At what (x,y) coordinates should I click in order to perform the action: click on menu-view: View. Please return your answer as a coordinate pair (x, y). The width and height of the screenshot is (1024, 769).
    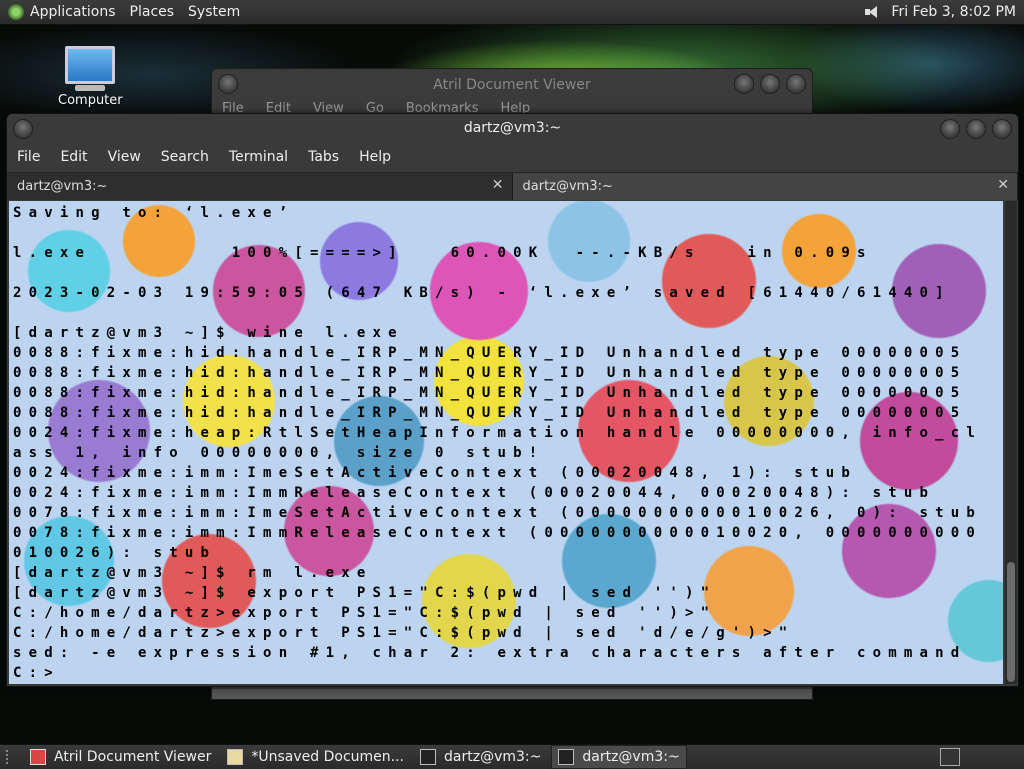
    Looking at the image, I should click on (124, 157).